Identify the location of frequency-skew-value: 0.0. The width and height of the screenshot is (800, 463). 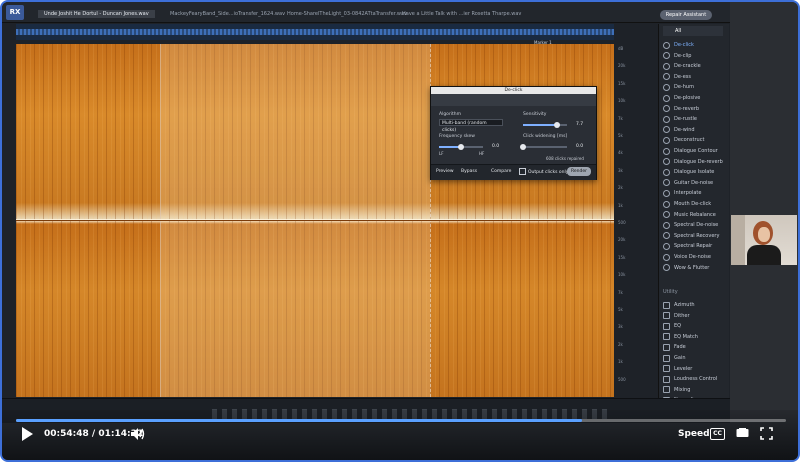
(495, 146).